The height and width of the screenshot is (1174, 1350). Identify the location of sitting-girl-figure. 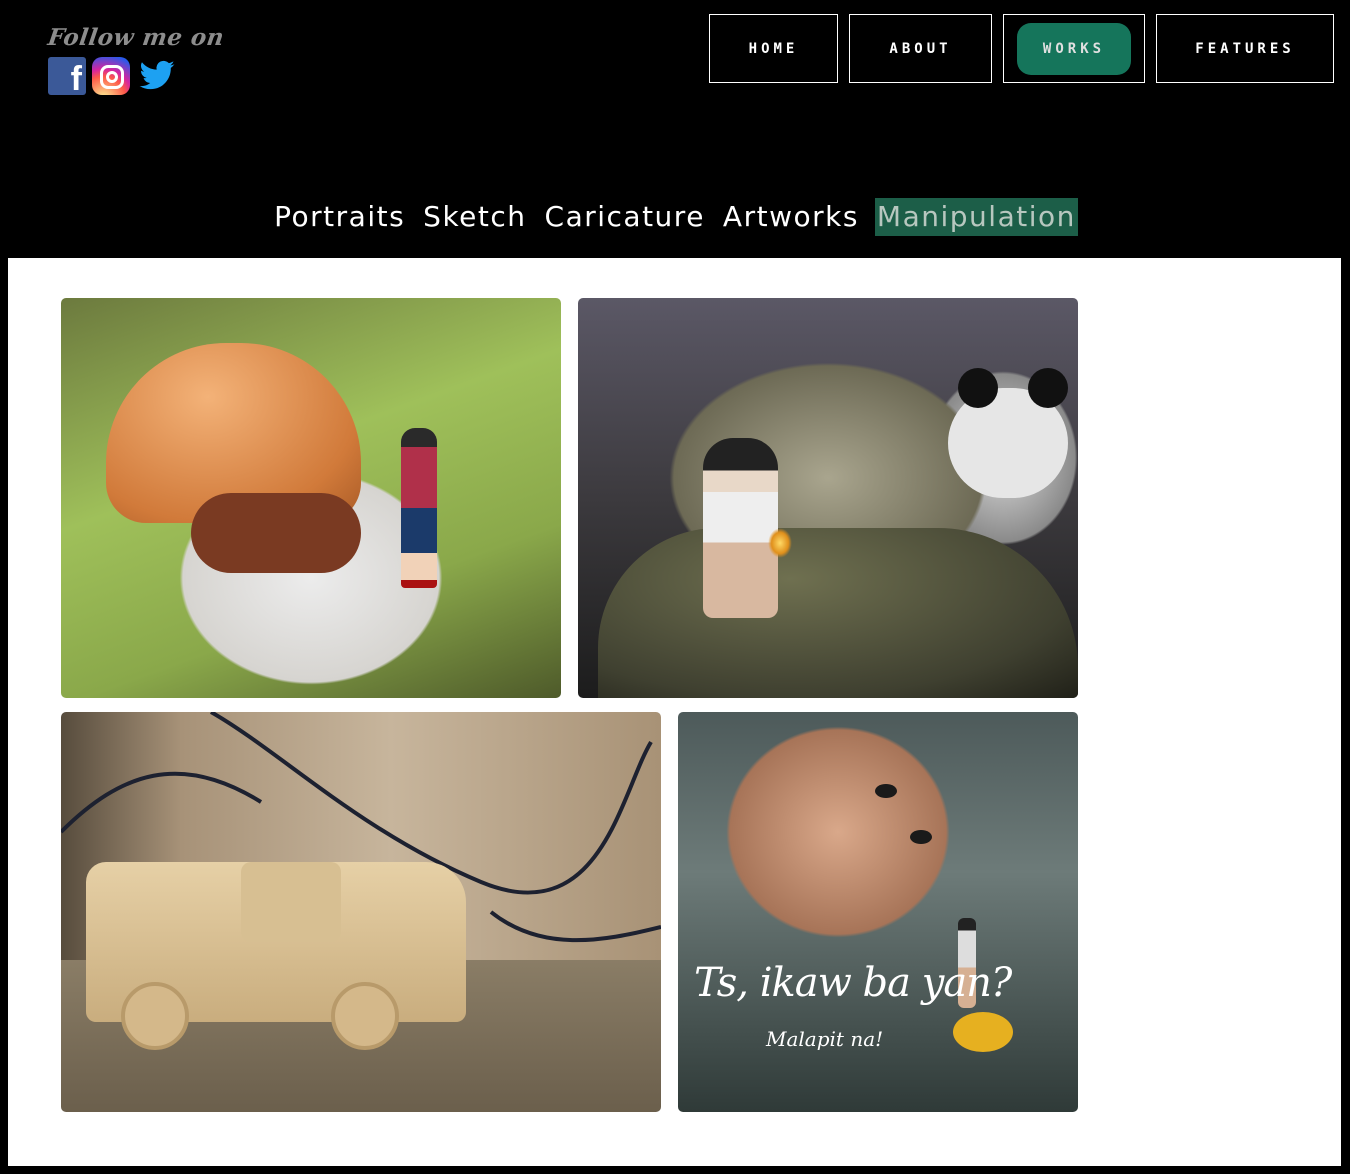
(740, 528).